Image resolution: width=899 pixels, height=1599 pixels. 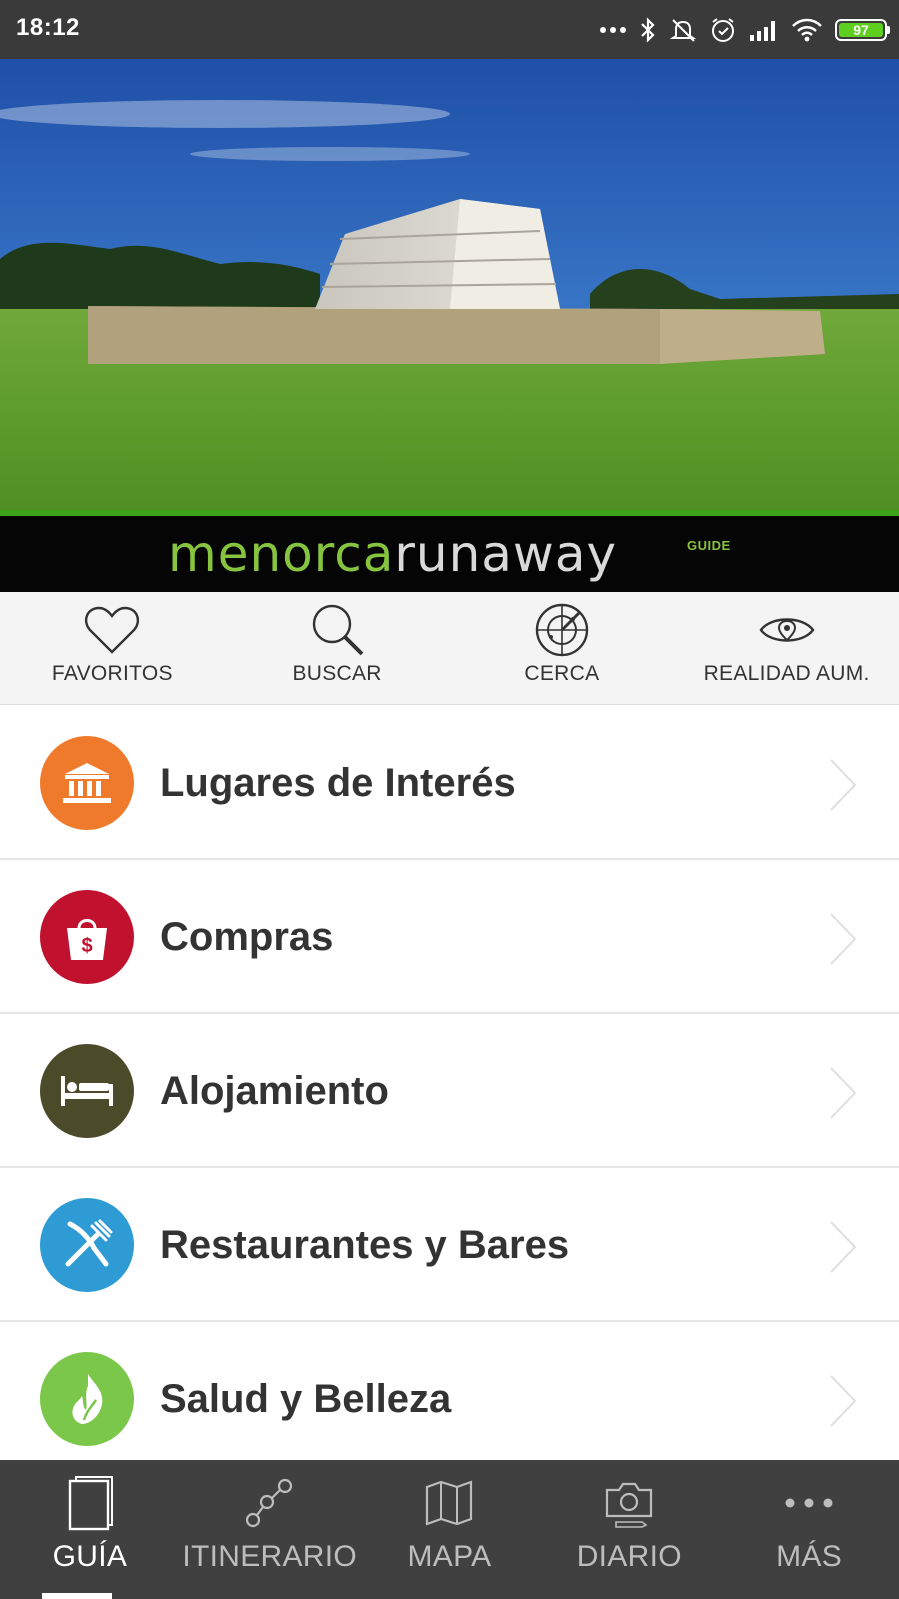 What do you see at coordinates (723, 30) in the screenshot?
I see `alarm-icon` at bounding box center [723, 30].